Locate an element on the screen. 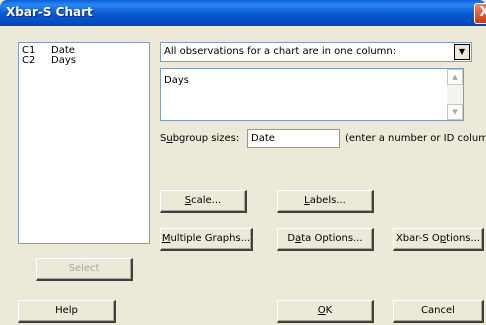  scroll-up-icon: ▲ is located at coordinates (455, 77).